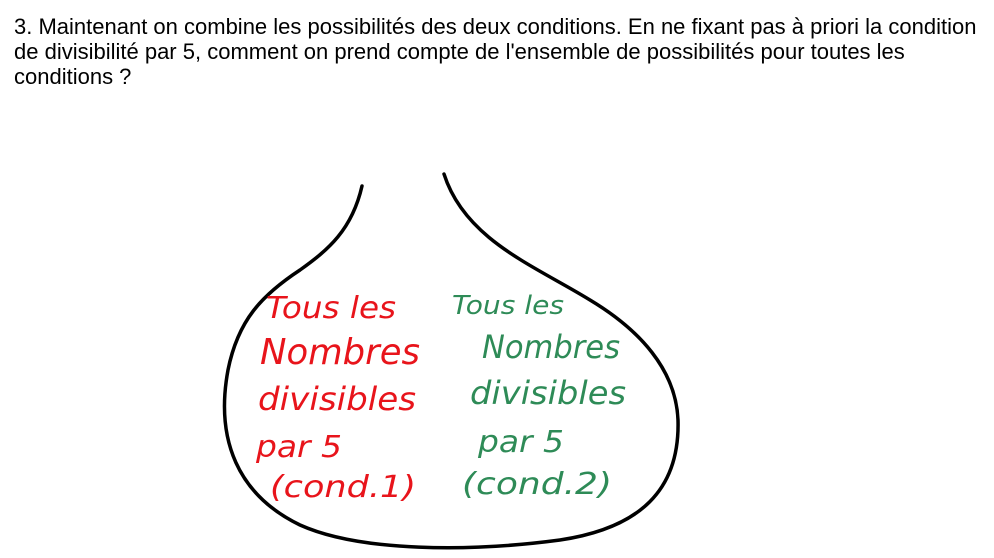 The height and width of the screenshot is (558, 994). Describe the element at coordinates (548, 393) in the screenshot. I see `right-line-3: divisibles` at that location.